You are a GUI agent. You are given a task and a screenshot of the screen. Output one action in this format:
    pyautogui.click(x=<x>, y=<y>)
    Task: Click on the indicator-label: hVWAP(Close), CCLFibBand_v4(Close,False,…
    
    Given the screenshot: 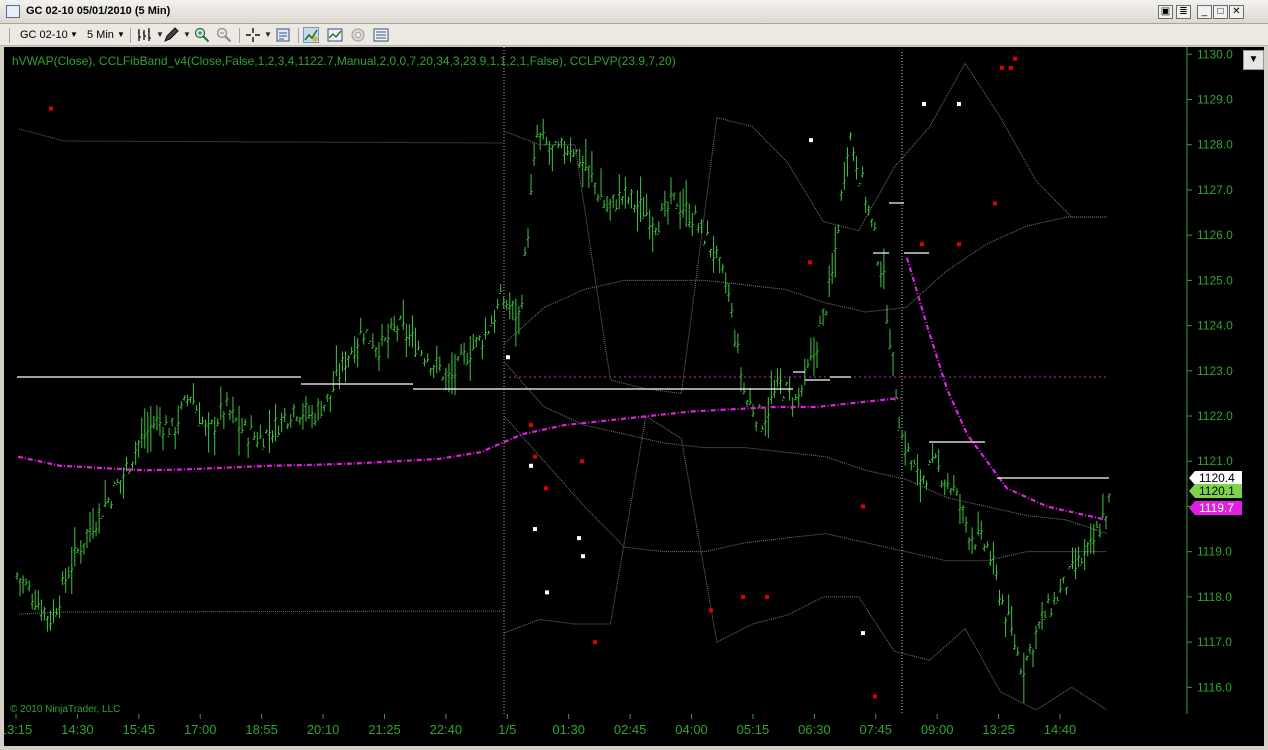 What is the action you would take?
    pyautogui.click(x=344, y=61)
    